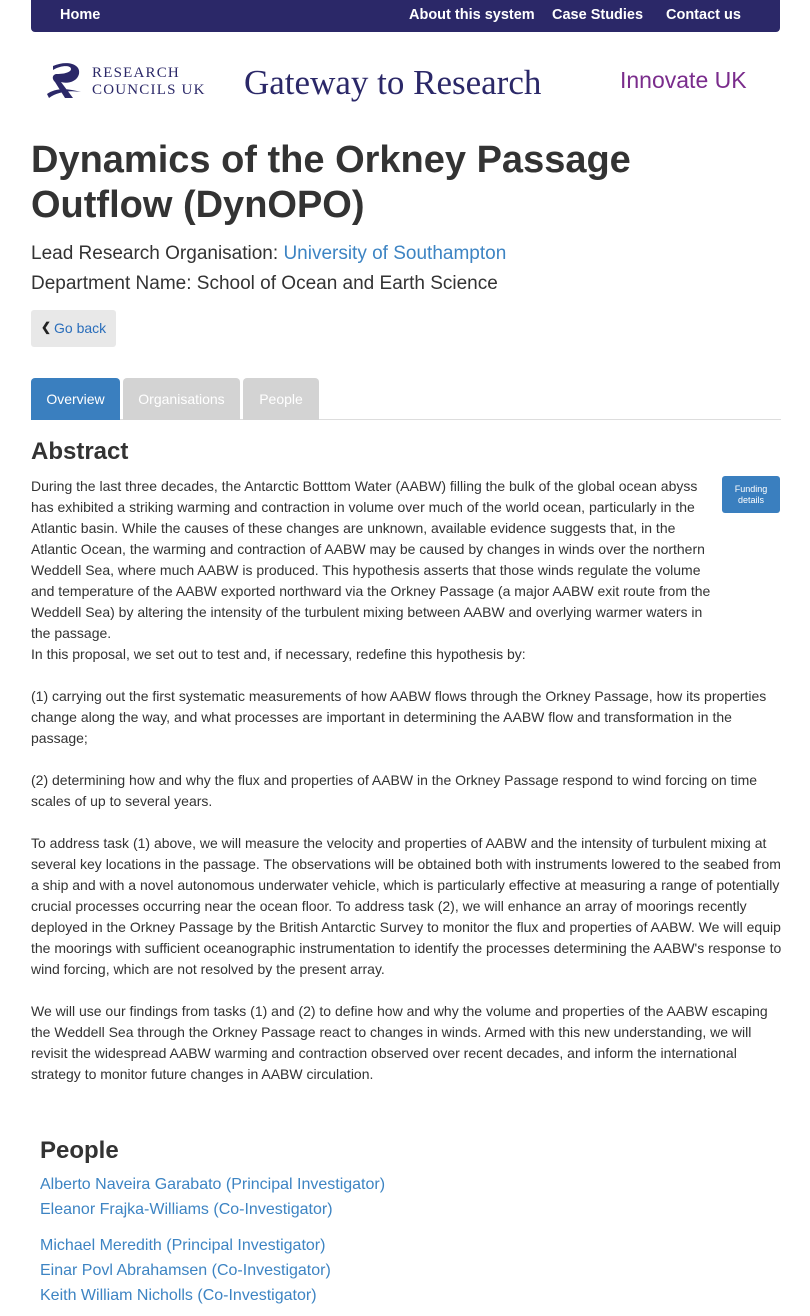  I want to click on tab-organisations: Organisations, so click(181, 399).